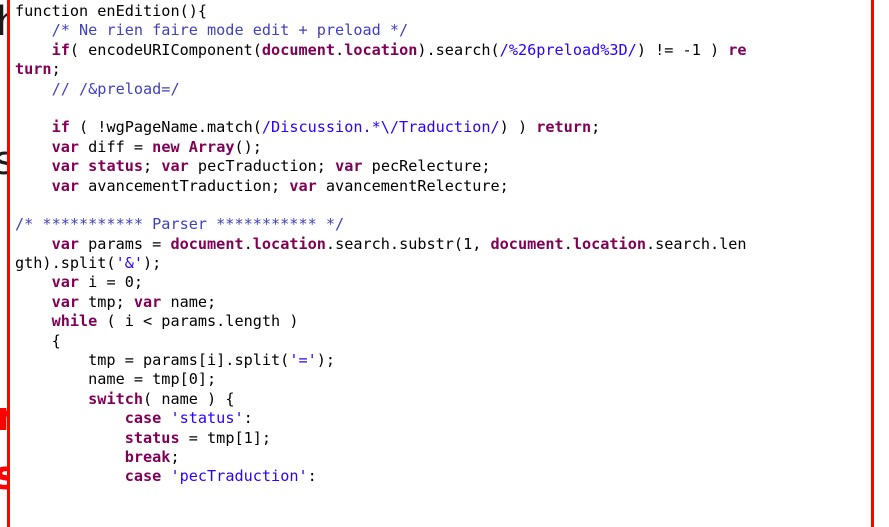  What do you see at coordinates (225, 437) in the screenshot?
I see `code-token: = tmp[1];` at bounding box center [225, 437].